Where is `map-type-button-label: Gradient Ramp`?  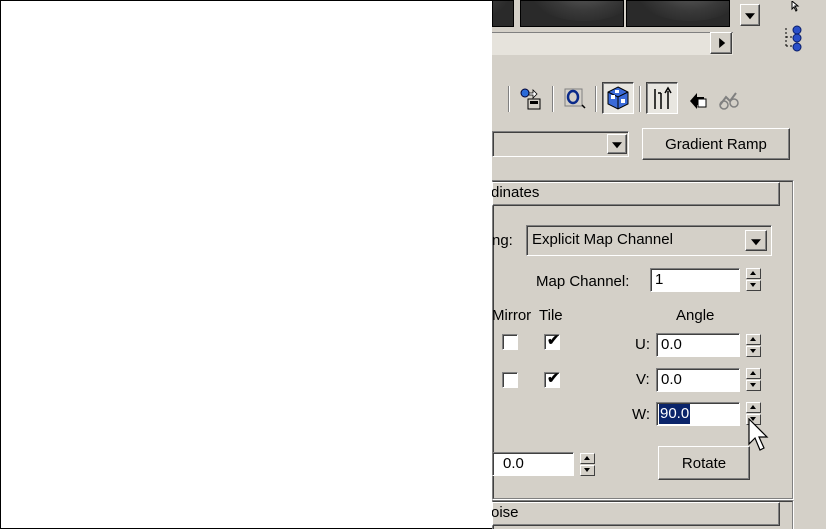 map-type-button-label: Gradient Ramp is located at coordinates (716, 144).